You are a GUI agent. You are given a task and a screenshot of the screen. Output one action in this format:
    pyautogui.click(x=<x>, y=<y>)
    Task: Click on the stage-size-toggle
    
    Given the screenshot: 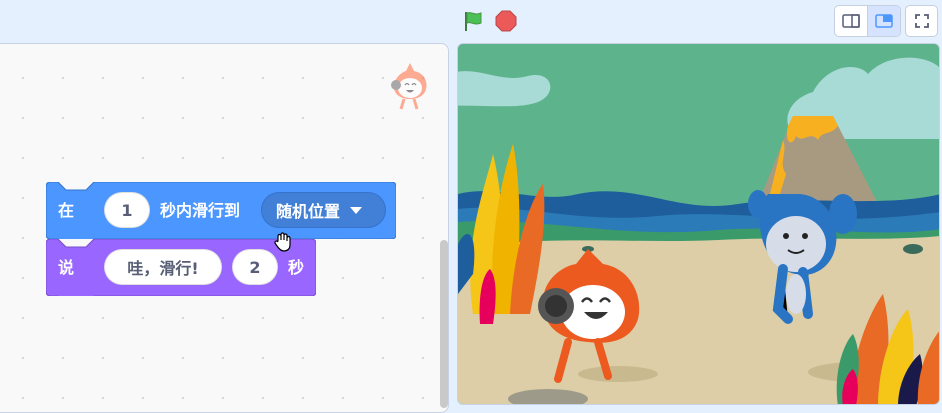 What is the action you would take?
    pyautogui.click(x=867, y=21)
    